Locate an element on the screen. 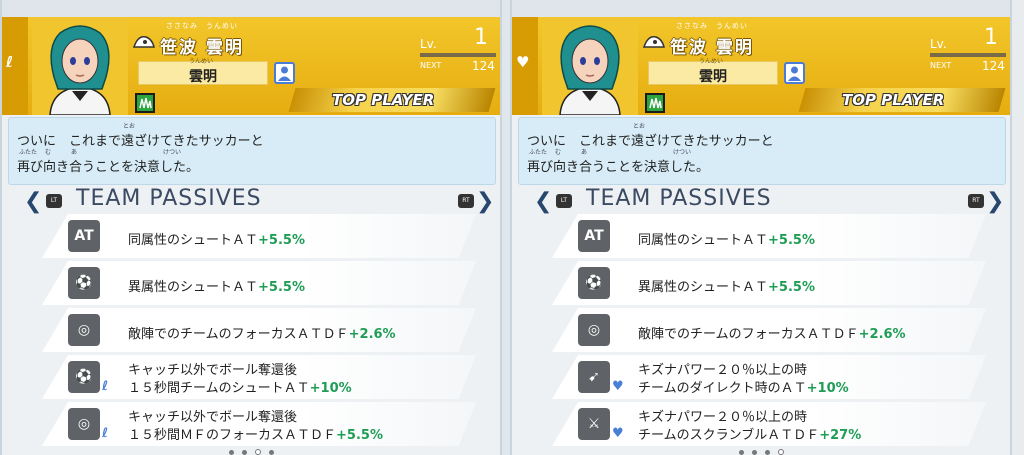  side-tab-button: ♥ is located at coordinates (525, 66).